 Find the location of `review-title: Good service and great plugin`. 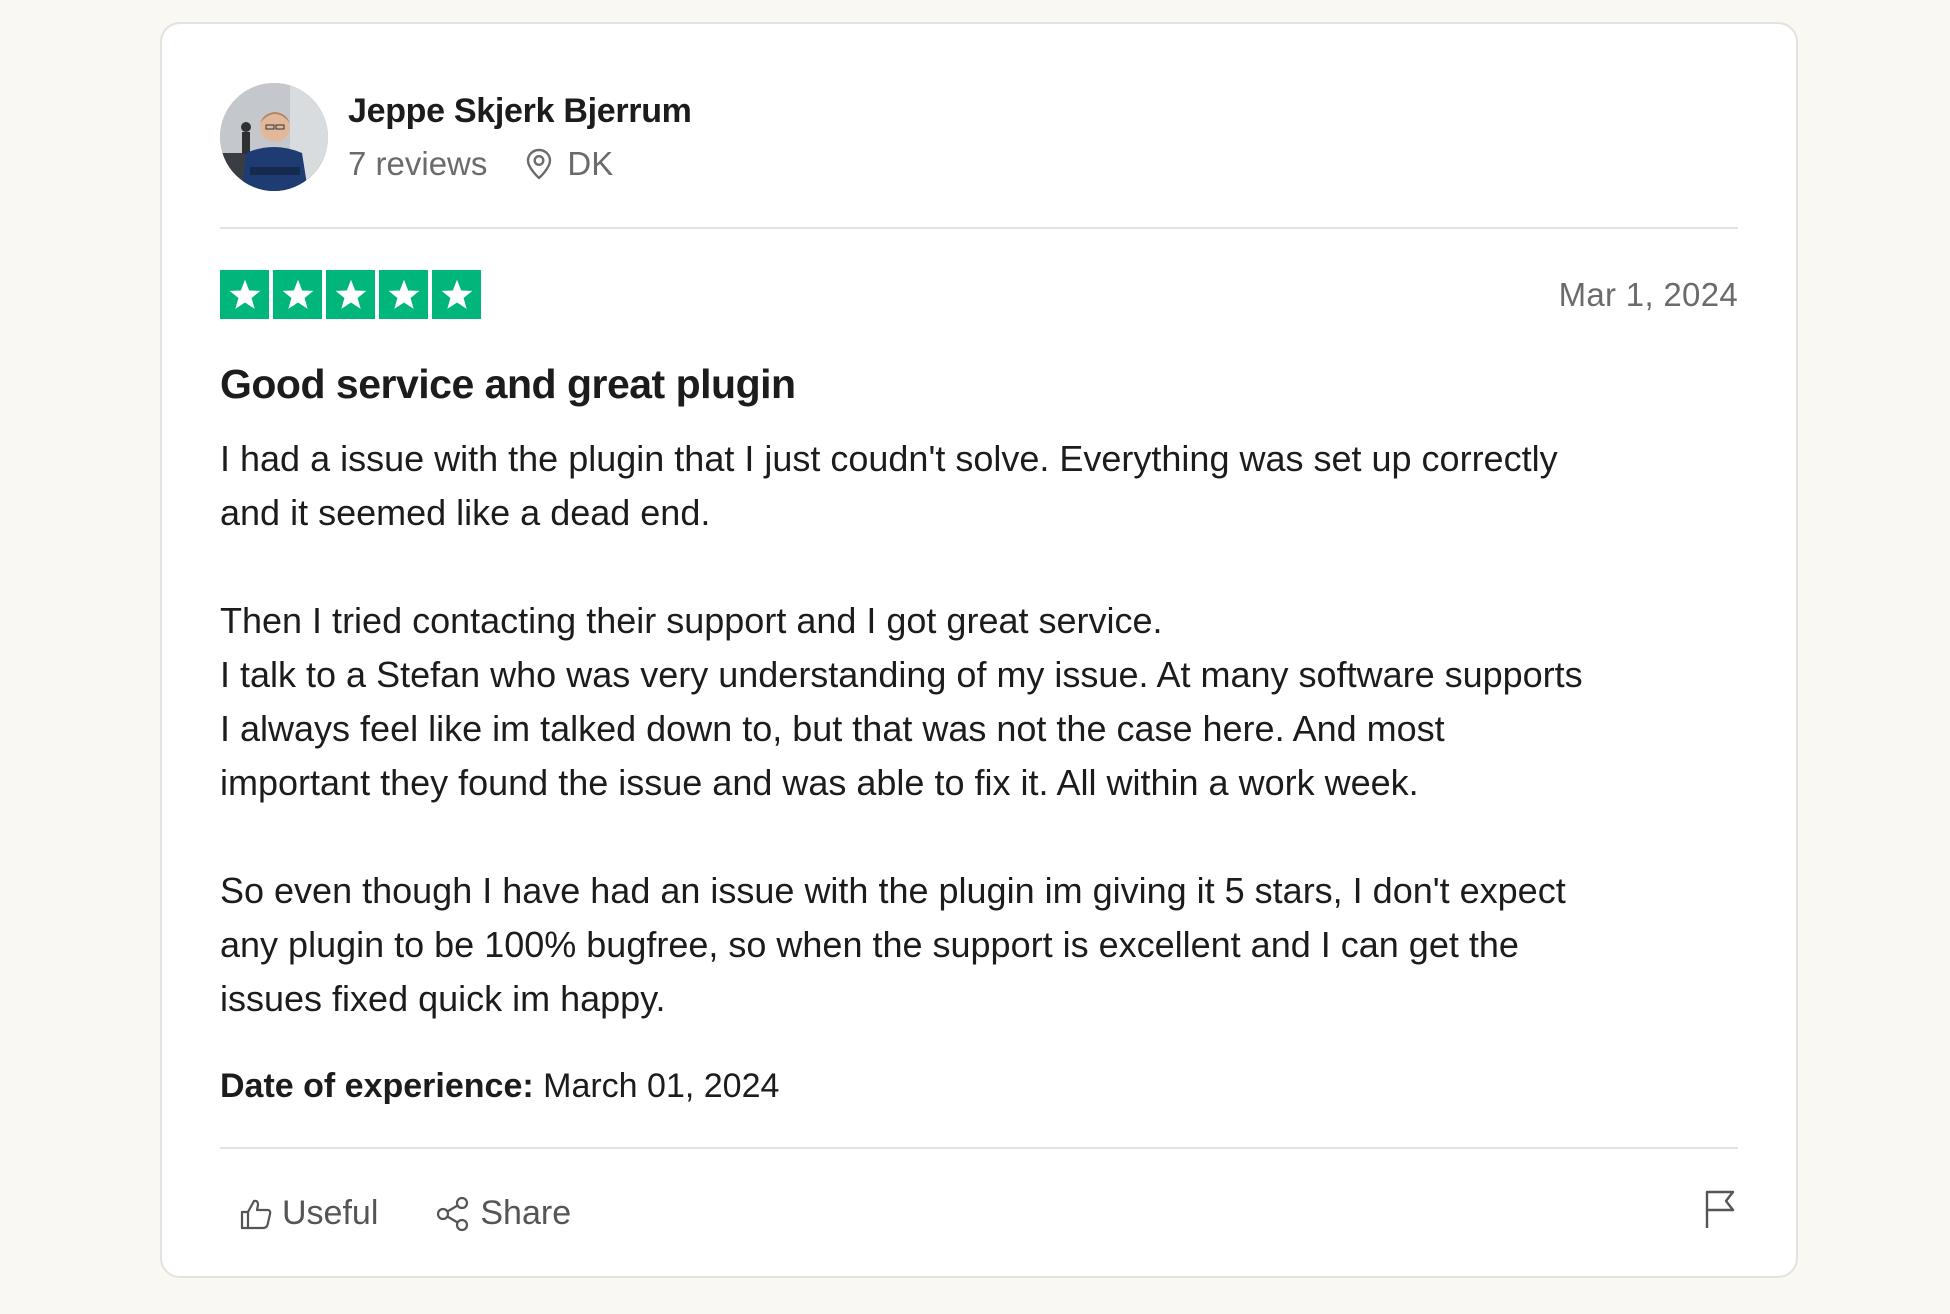

review-title: Good service and great plugin is located at coordinates (508, 384).